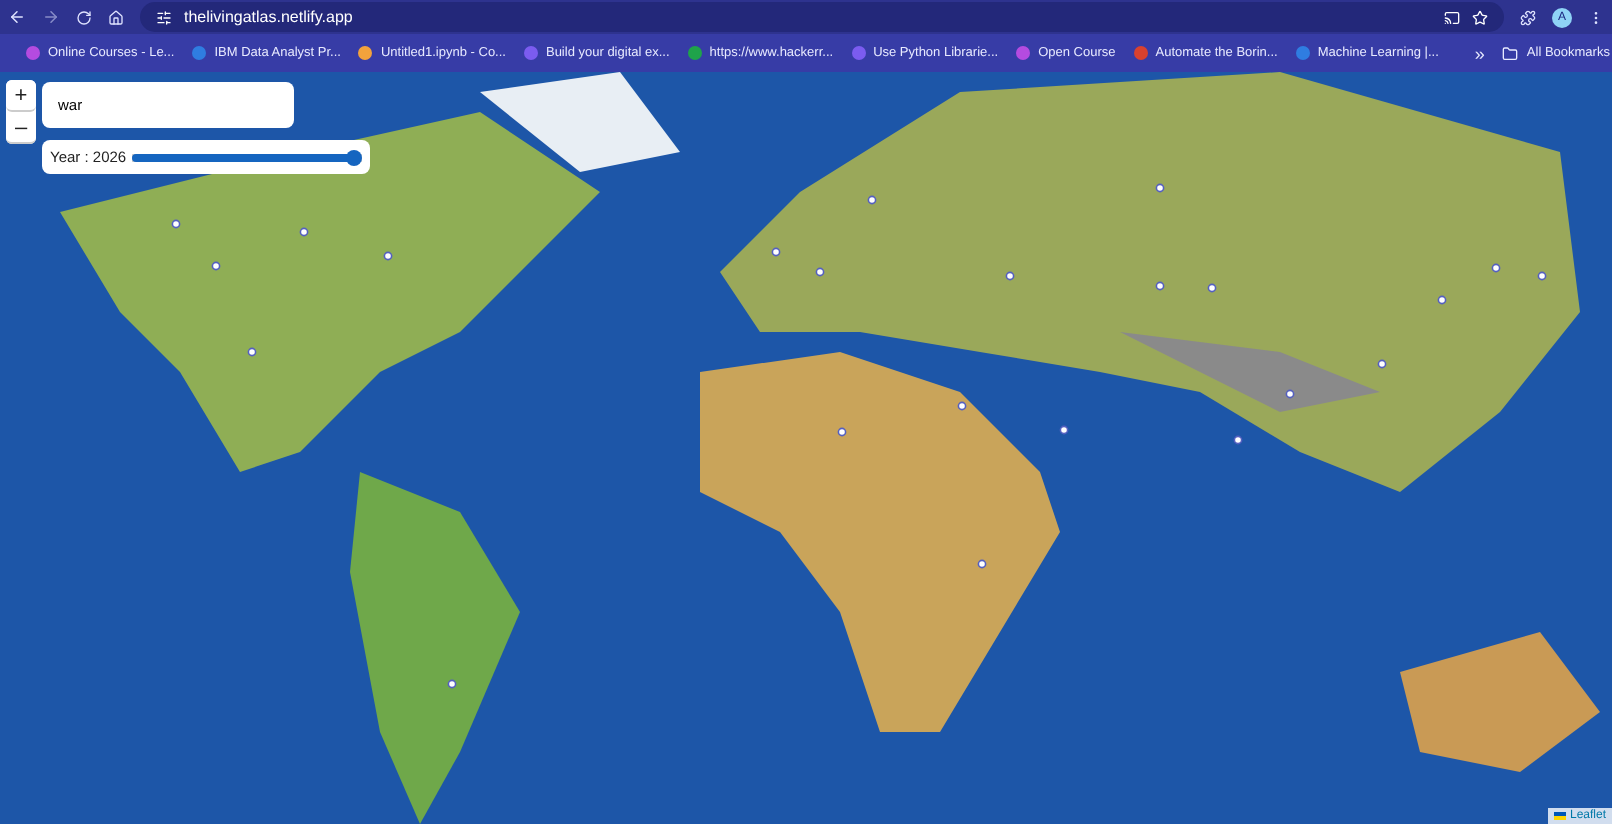  What do you see at coordinates (116, 17) in the screenshot?
I see `home-icon` at bounding box center [116, 17].